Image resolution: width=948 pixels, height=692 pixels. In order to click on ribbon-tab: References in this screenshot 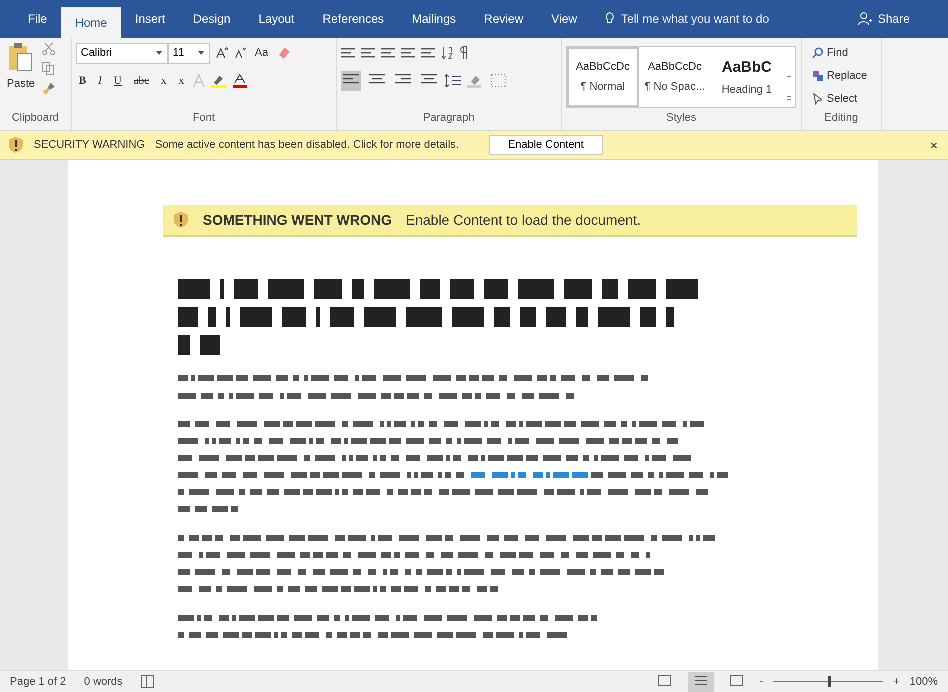, I will do `click(353, 19)`.